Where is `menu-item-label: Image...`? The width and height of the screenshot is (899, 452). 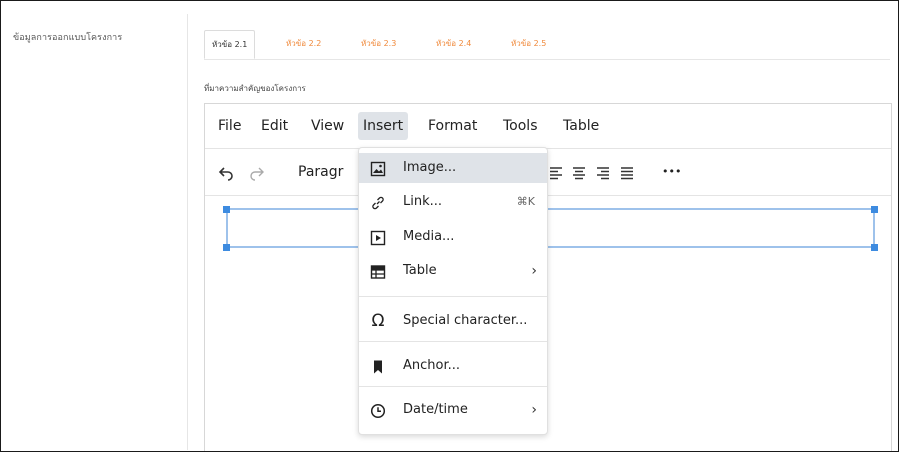 menu-item-label: Image... is located at coordinates (430, 167).